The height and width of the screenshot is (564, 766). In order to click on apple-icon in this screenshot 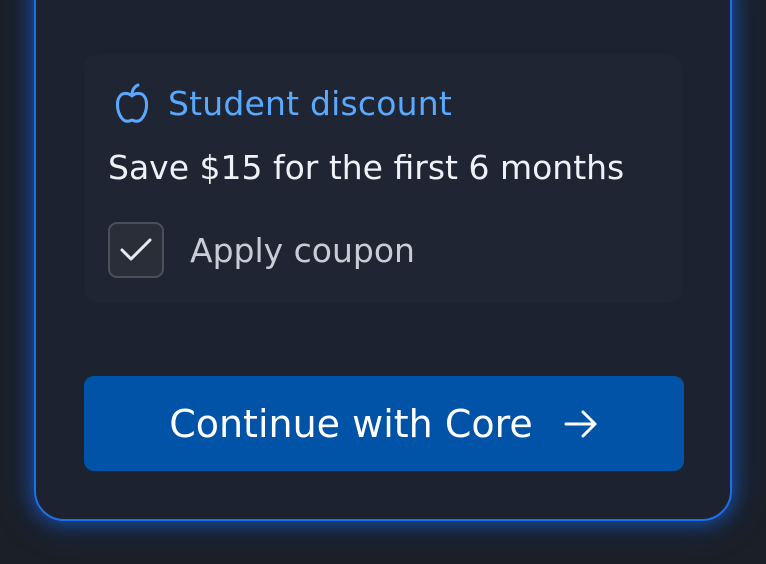, I will do `click(132, 103)`.